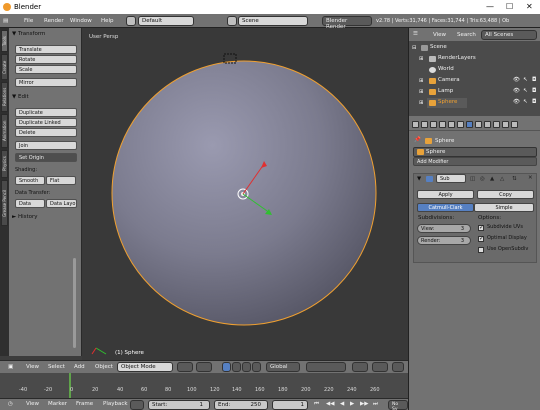  I want to click on render-tab-icon, so click(415, 124).